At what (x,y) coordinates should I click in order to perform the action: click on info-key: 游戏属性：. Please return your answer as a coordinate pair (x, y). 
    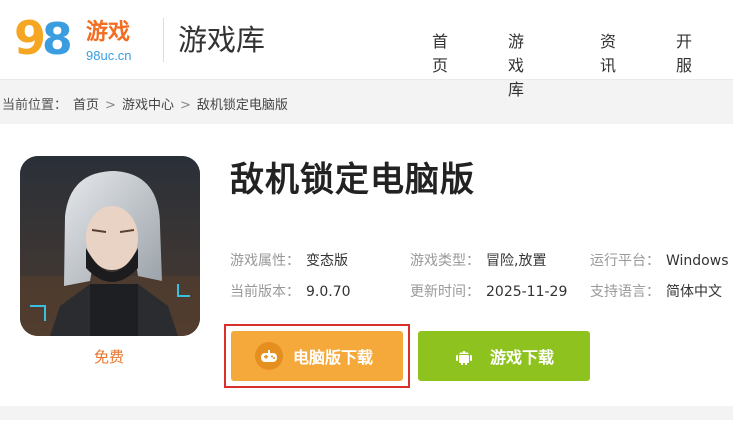
    Looking at the image, I should click on (265, 261).